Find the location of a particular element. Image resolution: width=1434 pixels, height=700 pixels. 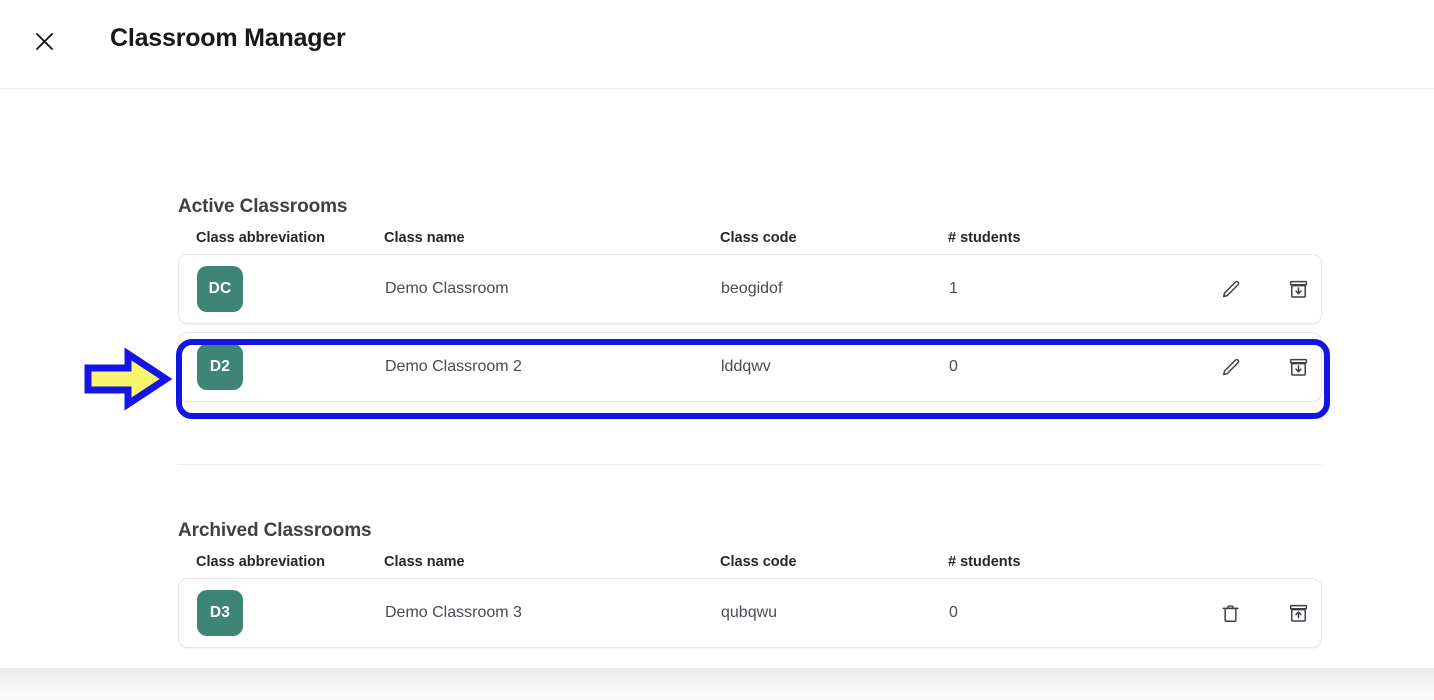

archived-section-title: Archived Classrooms is located at coordinates (275, 530).